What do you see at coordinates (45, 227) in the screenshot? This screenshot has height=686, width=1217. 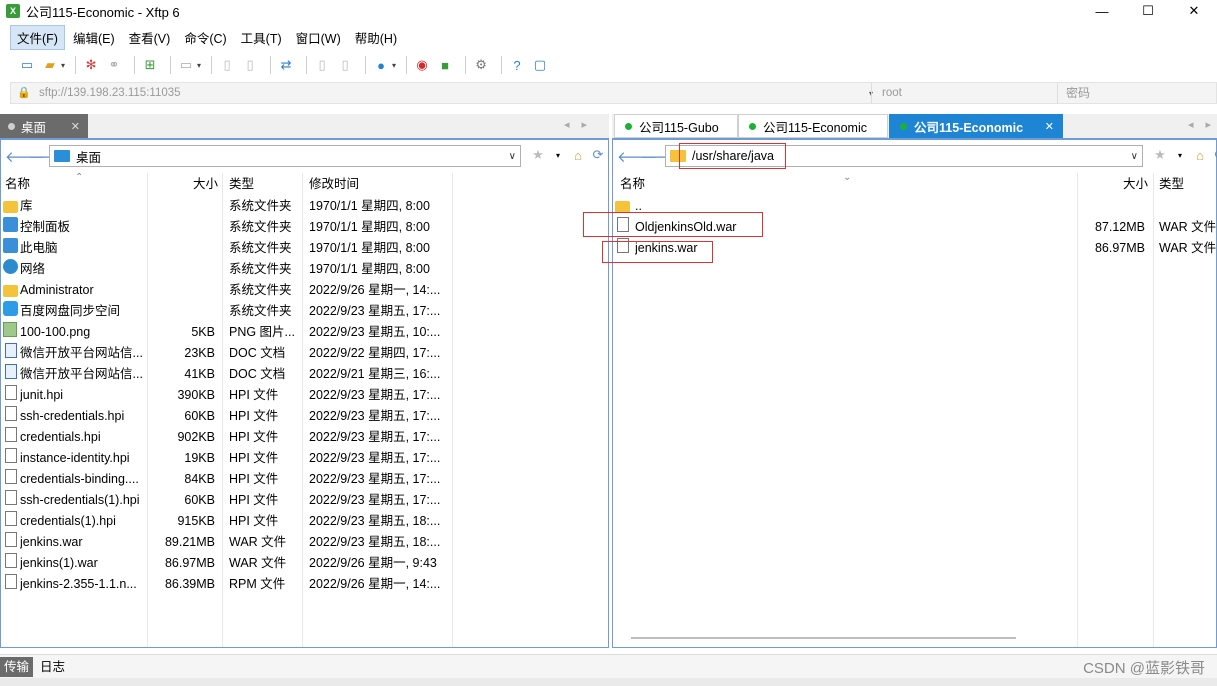 I see `file-name: 控制面板` at bounding box center [45, 227].